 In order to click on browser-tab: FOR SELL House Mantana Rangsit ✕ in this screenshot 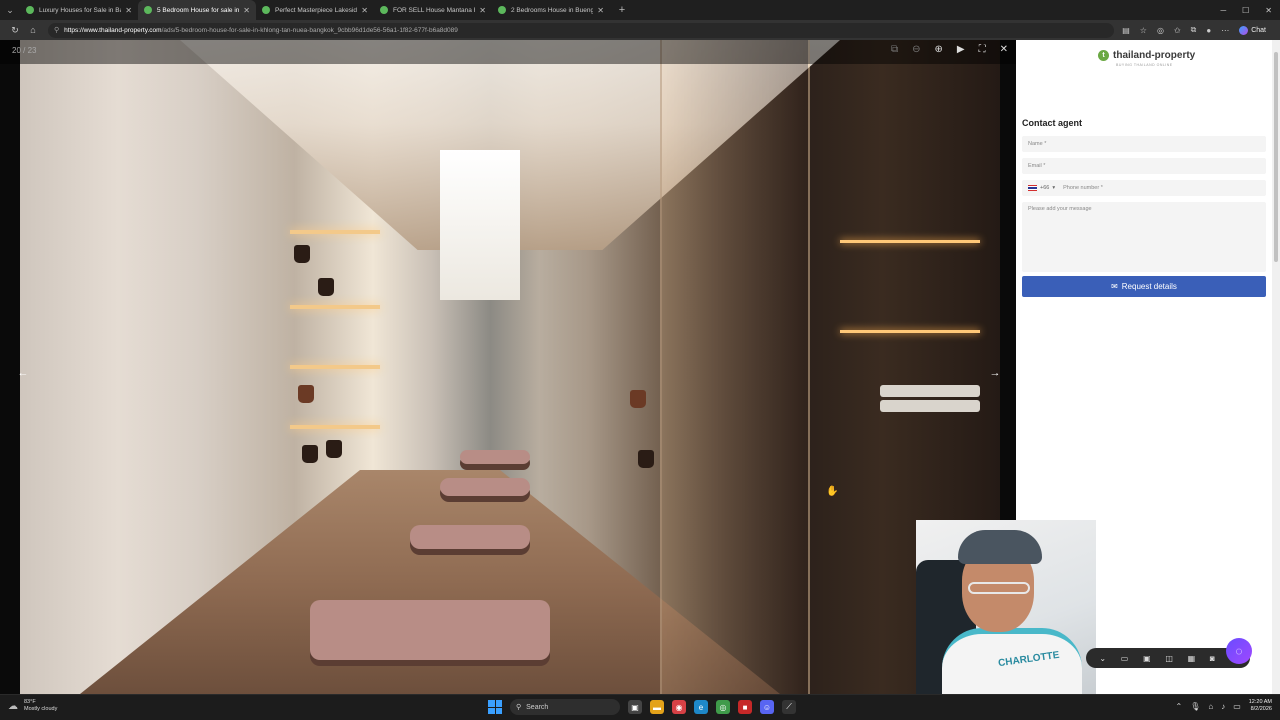, I will do `click(433, 10)`.